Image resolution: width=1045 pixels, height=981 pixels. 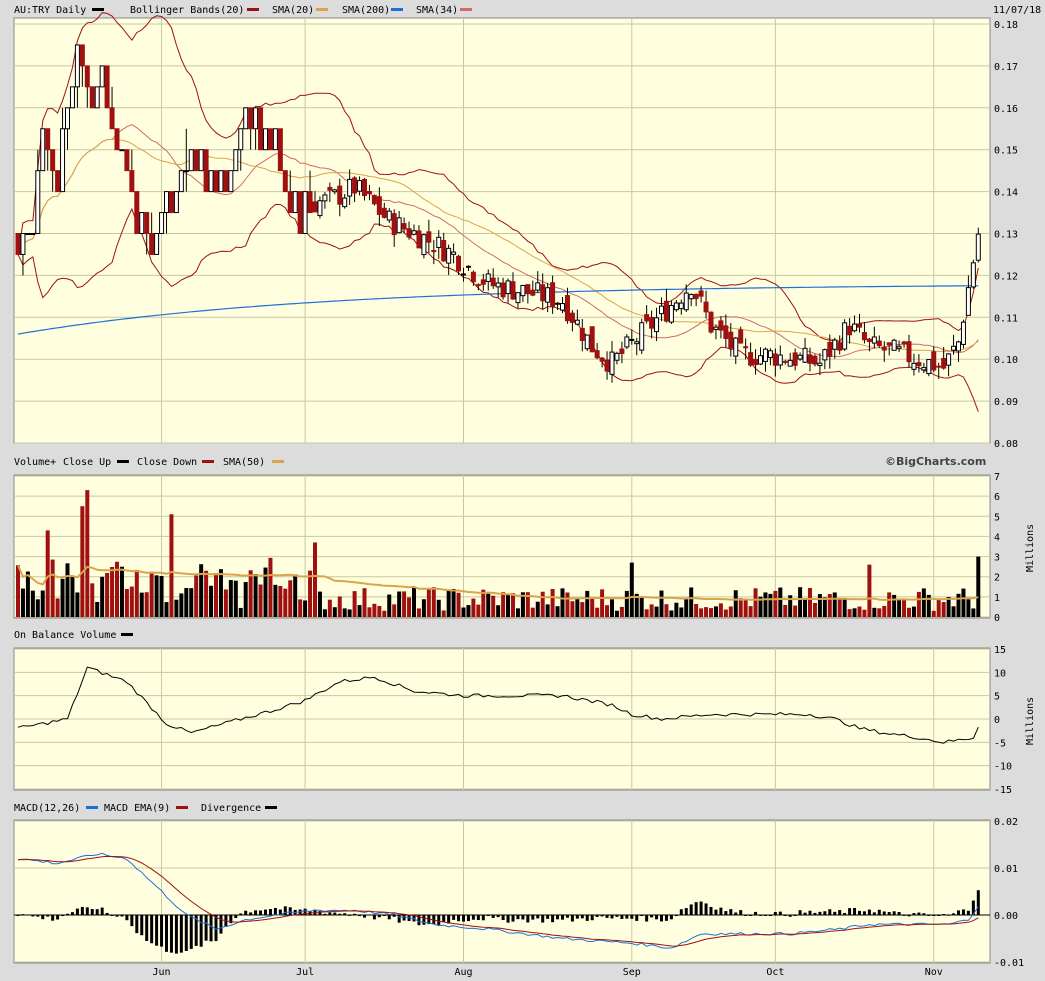 What do you see at coordinates (934, 972) in the screenshot?
I see `x-tick-label: Nov` at bounding box center [934, 972].